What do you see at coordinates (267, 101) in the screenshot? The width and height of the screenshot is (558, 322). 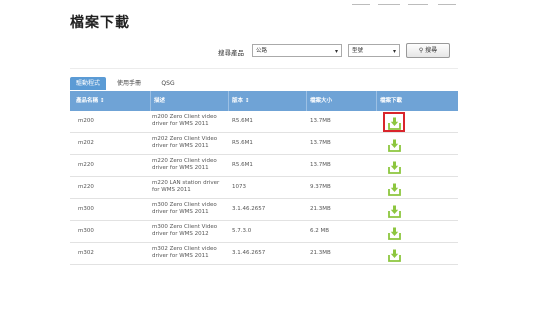 I see `header-version: 版本 ↕` at bounding box center [267, 101].